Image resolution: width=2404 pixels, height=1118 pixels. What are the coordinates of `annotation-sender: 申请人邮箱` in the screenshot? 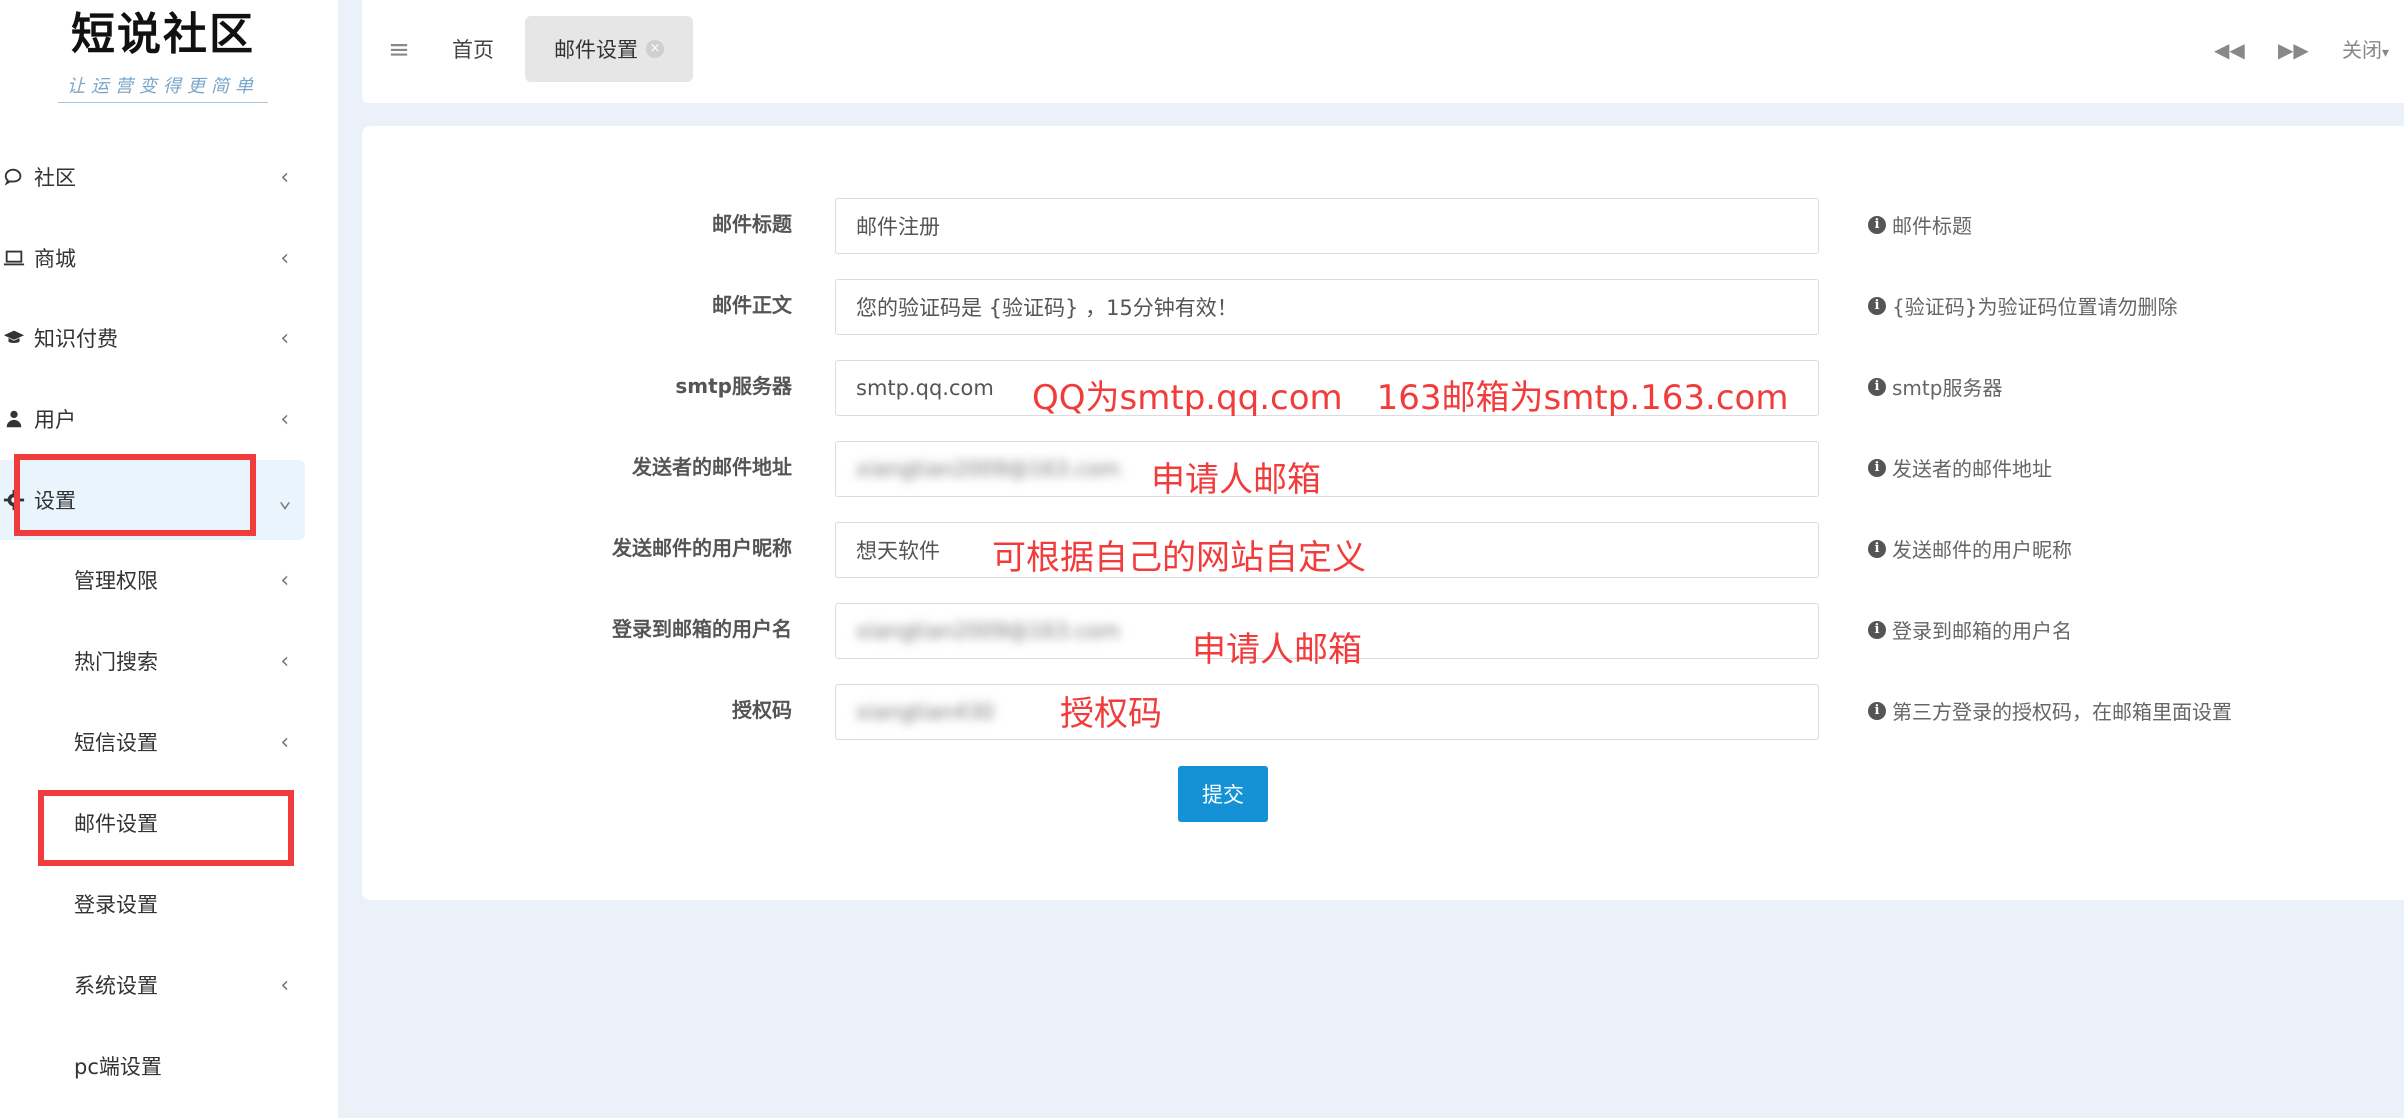 It's located at (1236, 480).